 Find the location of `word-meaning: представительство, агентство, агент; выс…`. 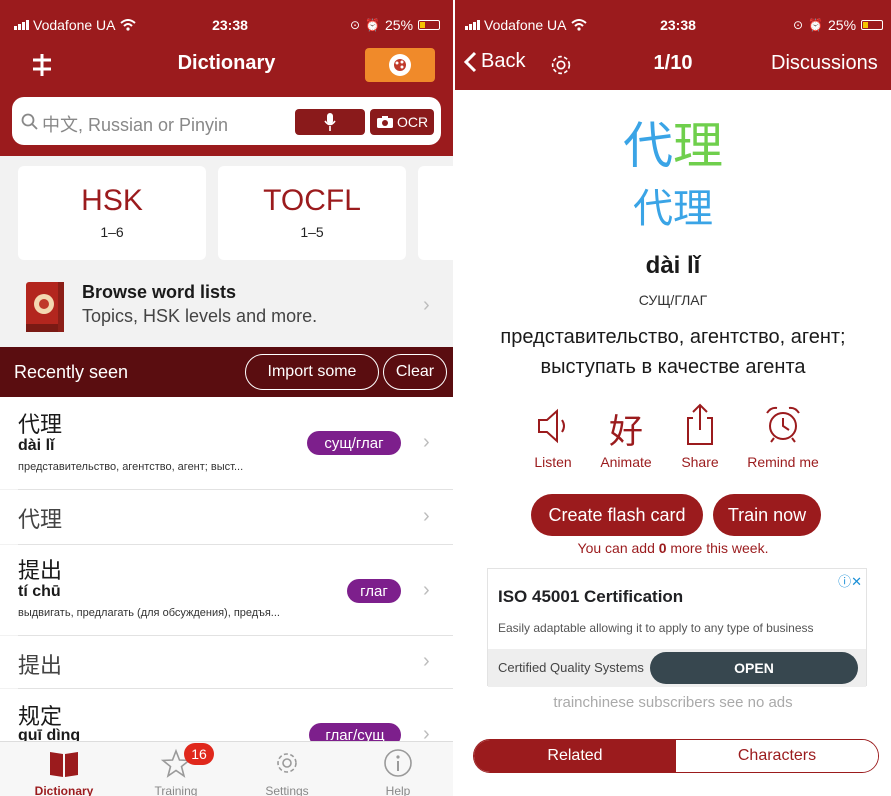

word-meaning: представительство, агентство, агент; выс… is located at coordinates (673, 352).